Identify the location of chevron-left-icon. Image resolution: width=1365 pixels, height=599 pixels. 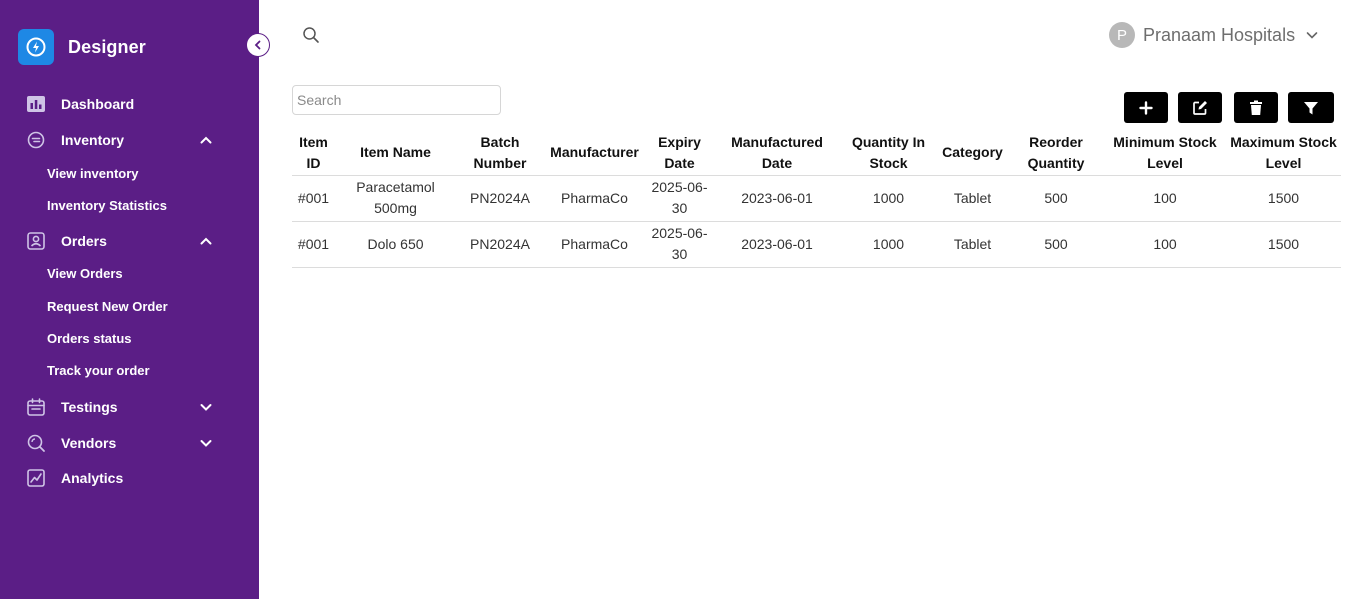
(257, 45).